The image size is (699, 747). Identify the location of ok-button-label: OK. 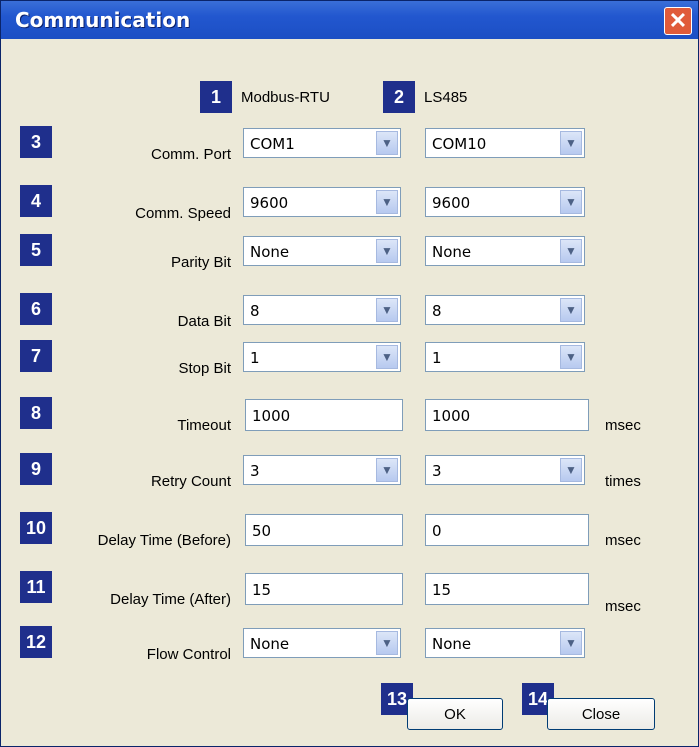
(455, 714).